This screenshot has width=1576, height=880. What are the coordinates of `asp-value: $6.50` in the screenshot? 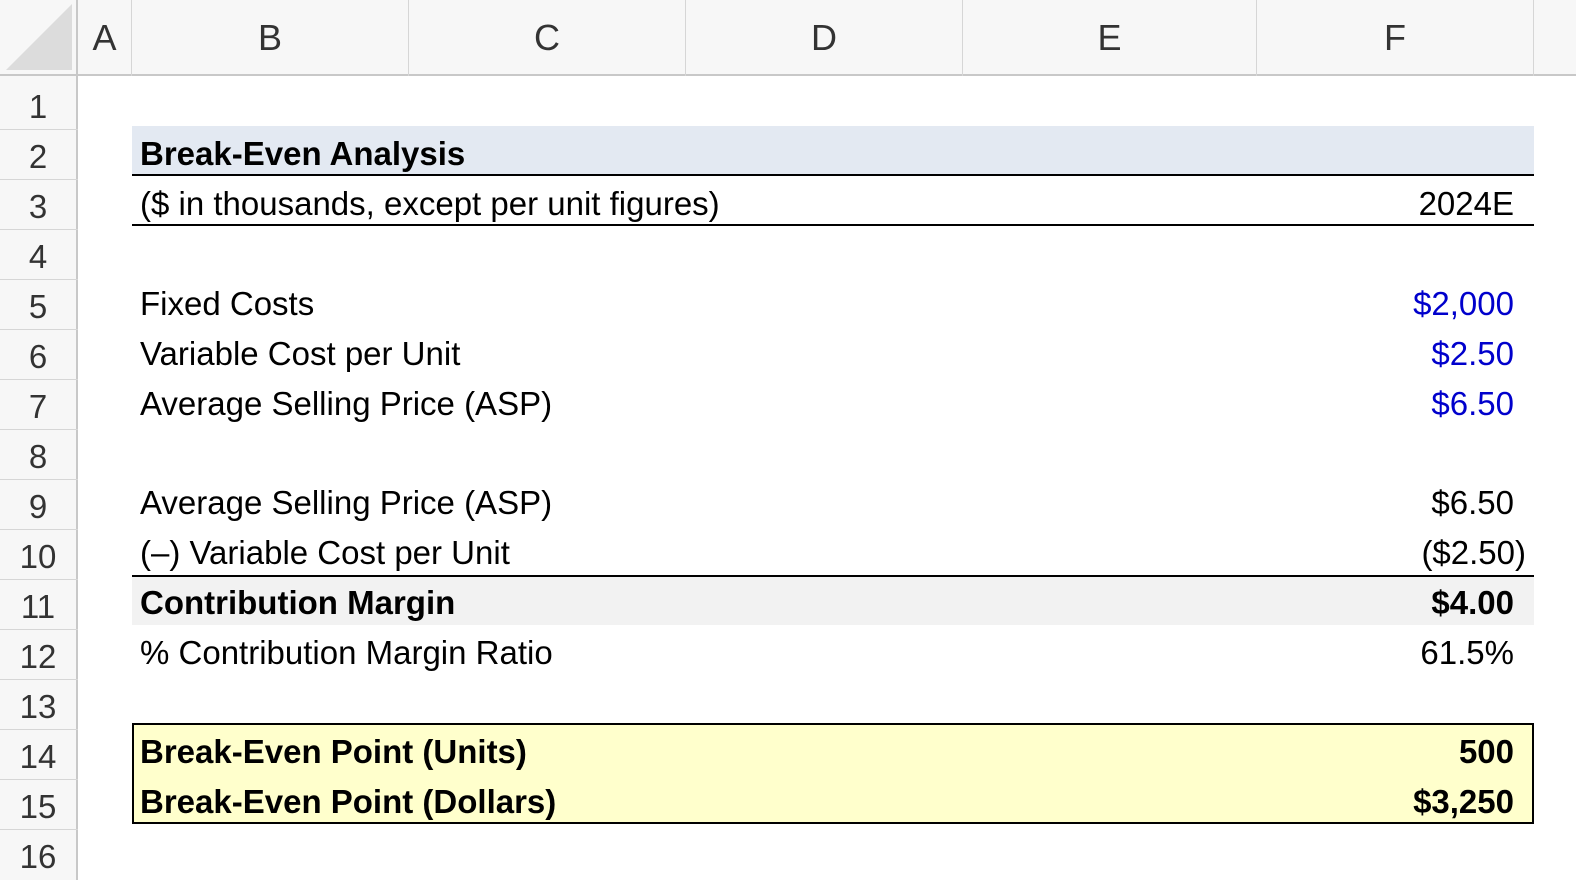 It's located at (1472, 402).